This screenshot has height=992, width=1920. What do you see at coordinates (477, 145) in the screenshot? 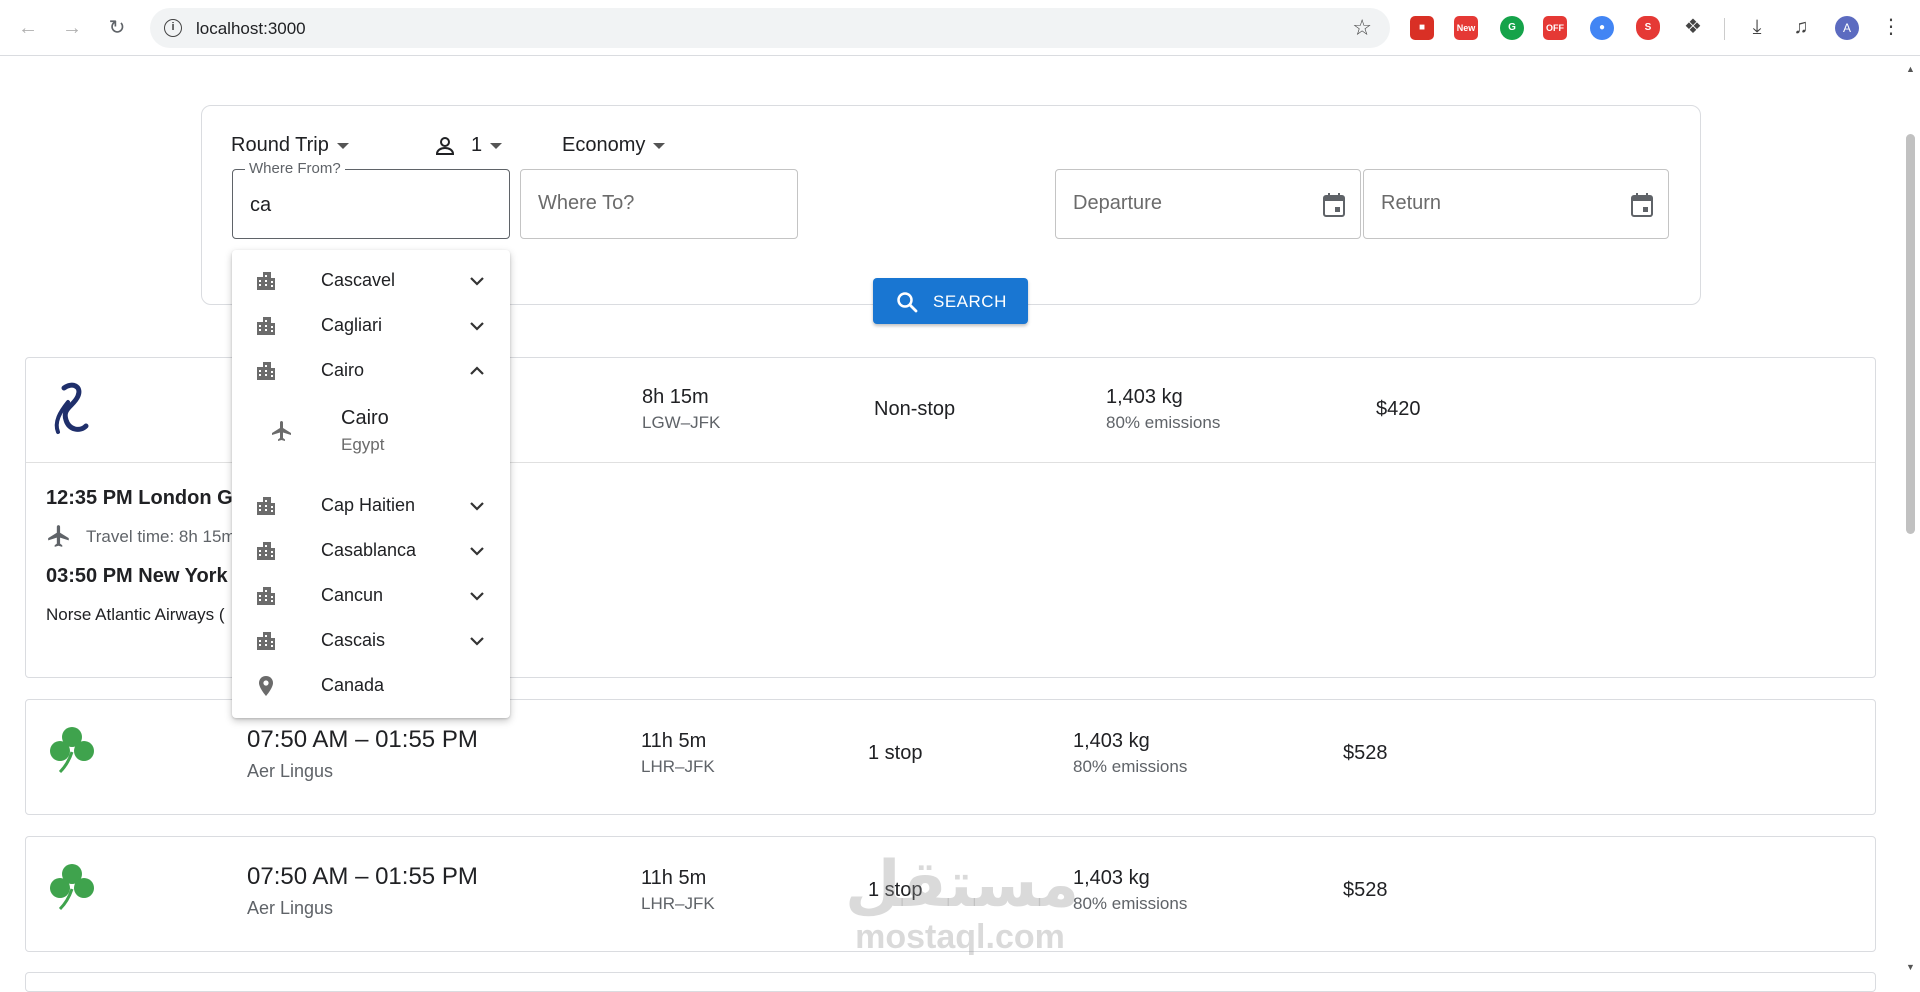
I see `passenger-count: 1` at bounding box center [477, 145].